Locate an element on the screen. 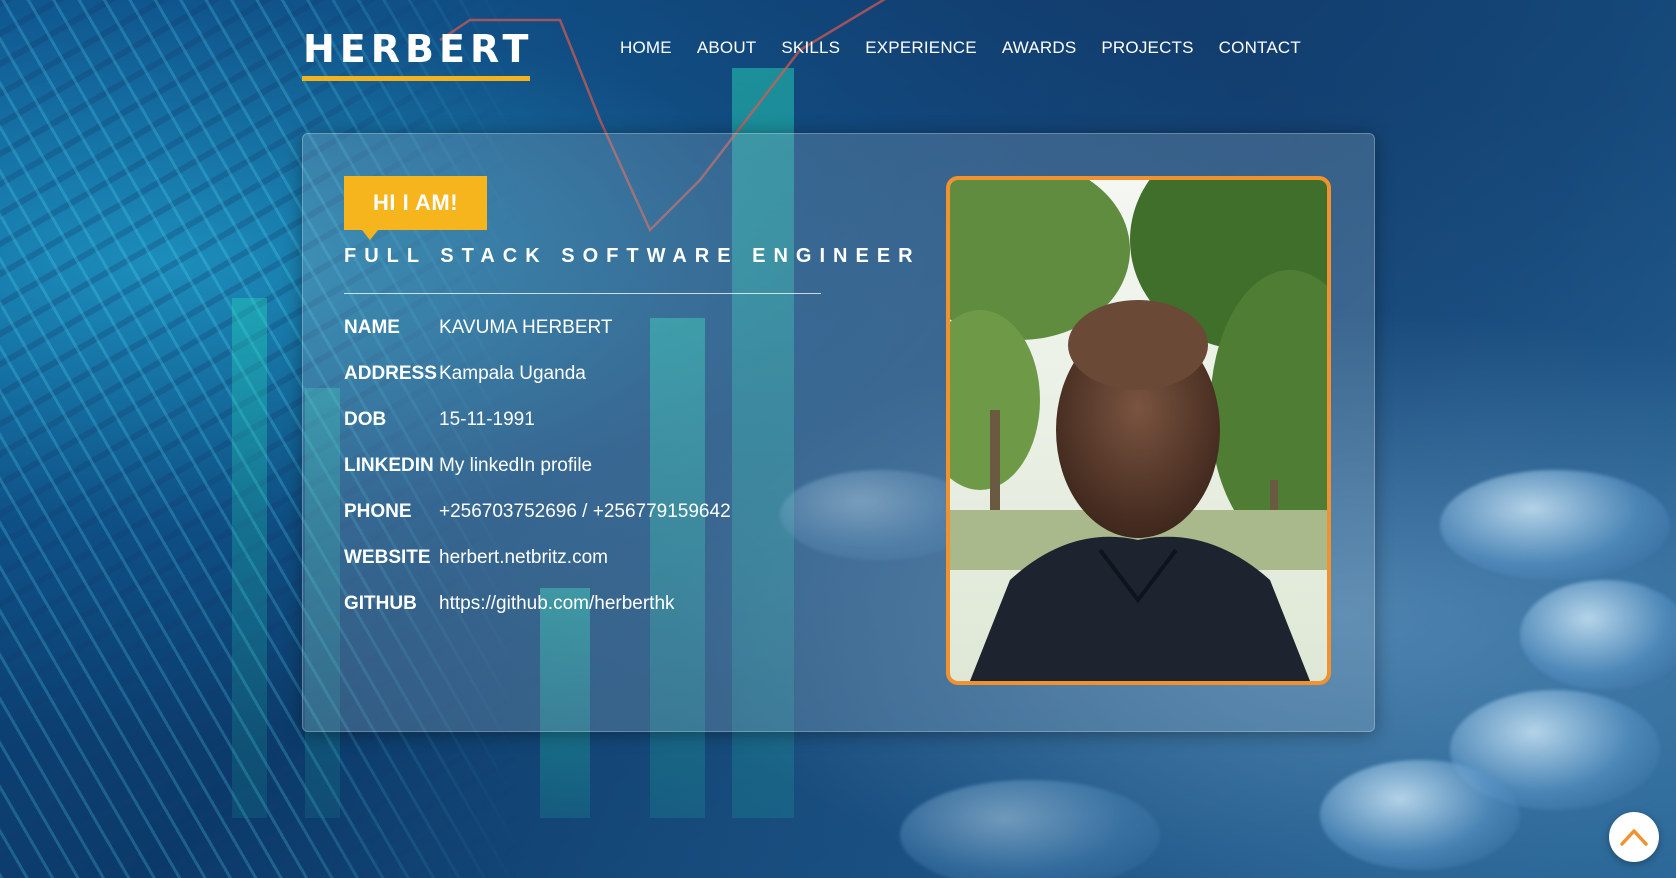 This screenshot has width=1676, height=878. nav-home: HOME is located at coordinates (646, 48).